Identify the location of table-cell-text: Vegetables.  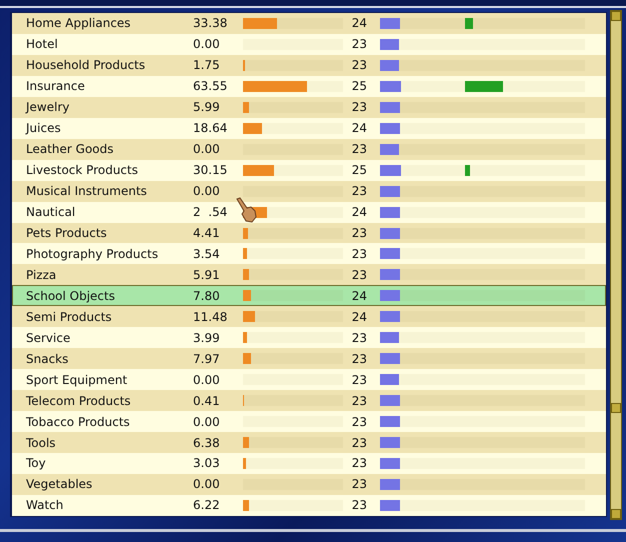
(59, 484).